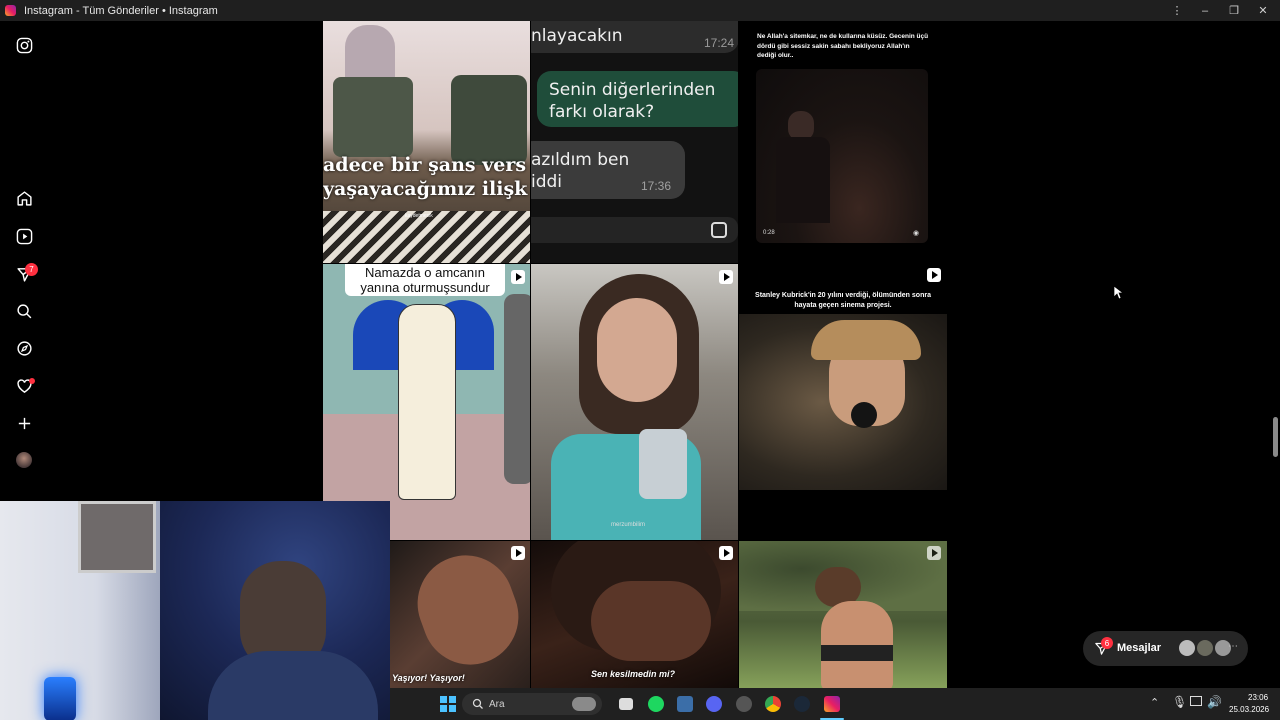 The image size is (1280, 720). Describe the element at coordinates (628, 525) in the screenshot. I see `post-watermark: merzumbilim` at that location.